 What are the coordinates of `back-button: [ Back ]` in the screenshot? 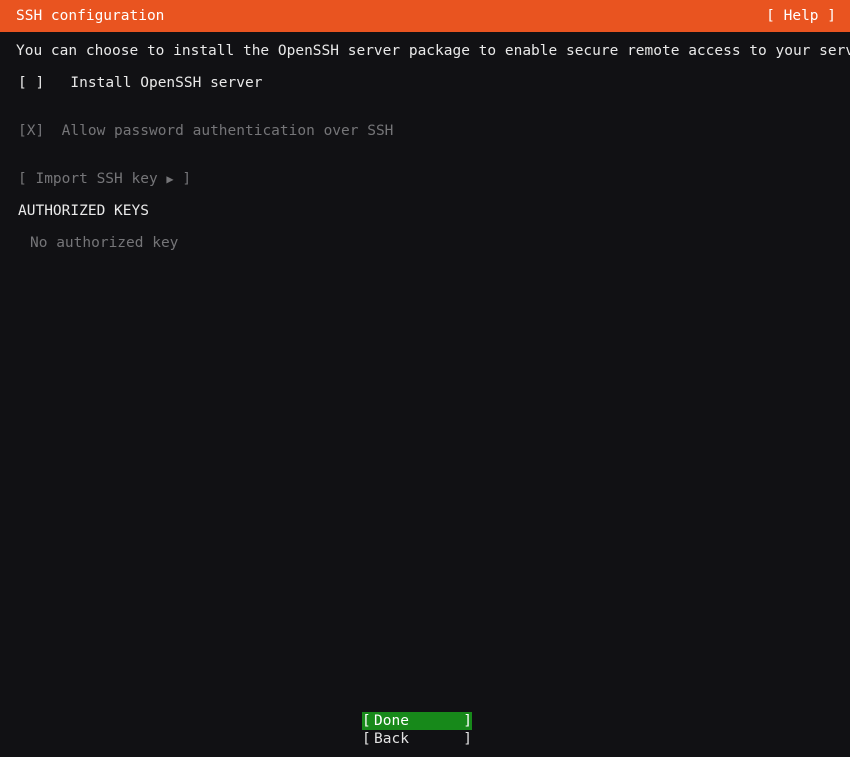 It's located at (417, 739).